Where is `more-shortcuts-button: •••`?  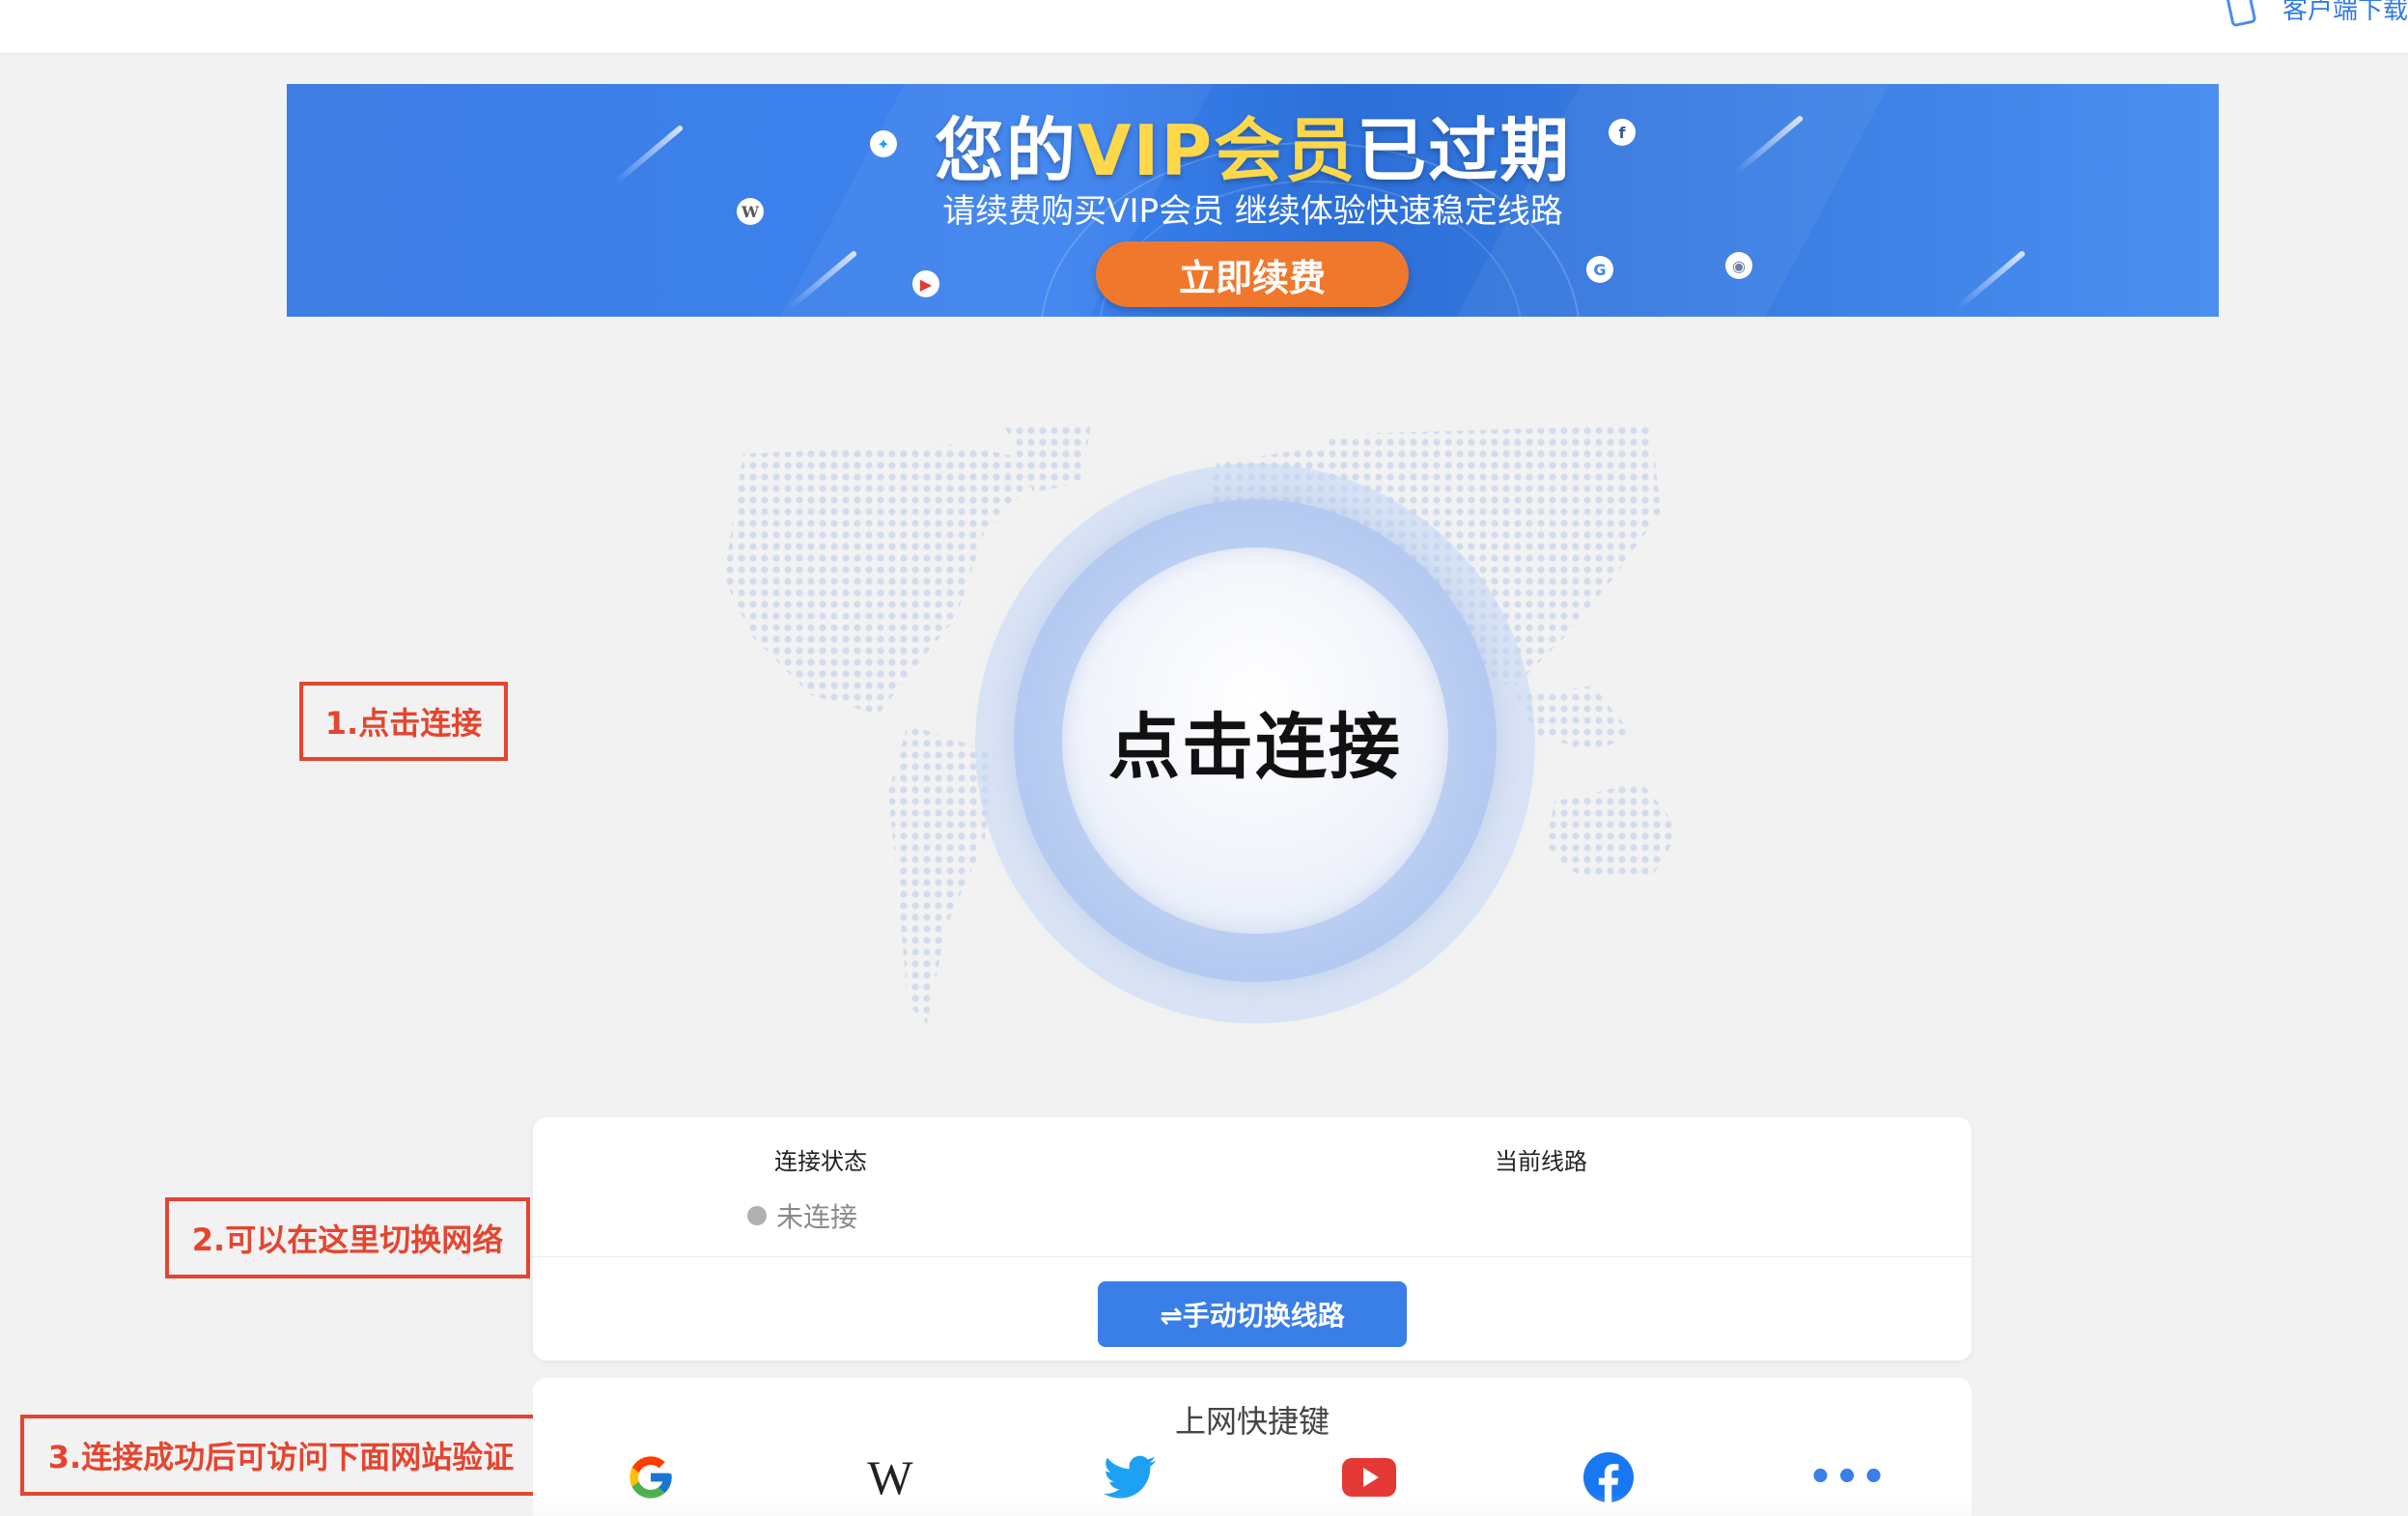 more-shortcuts-button: ••• is located at coordinates (1848, 1477).